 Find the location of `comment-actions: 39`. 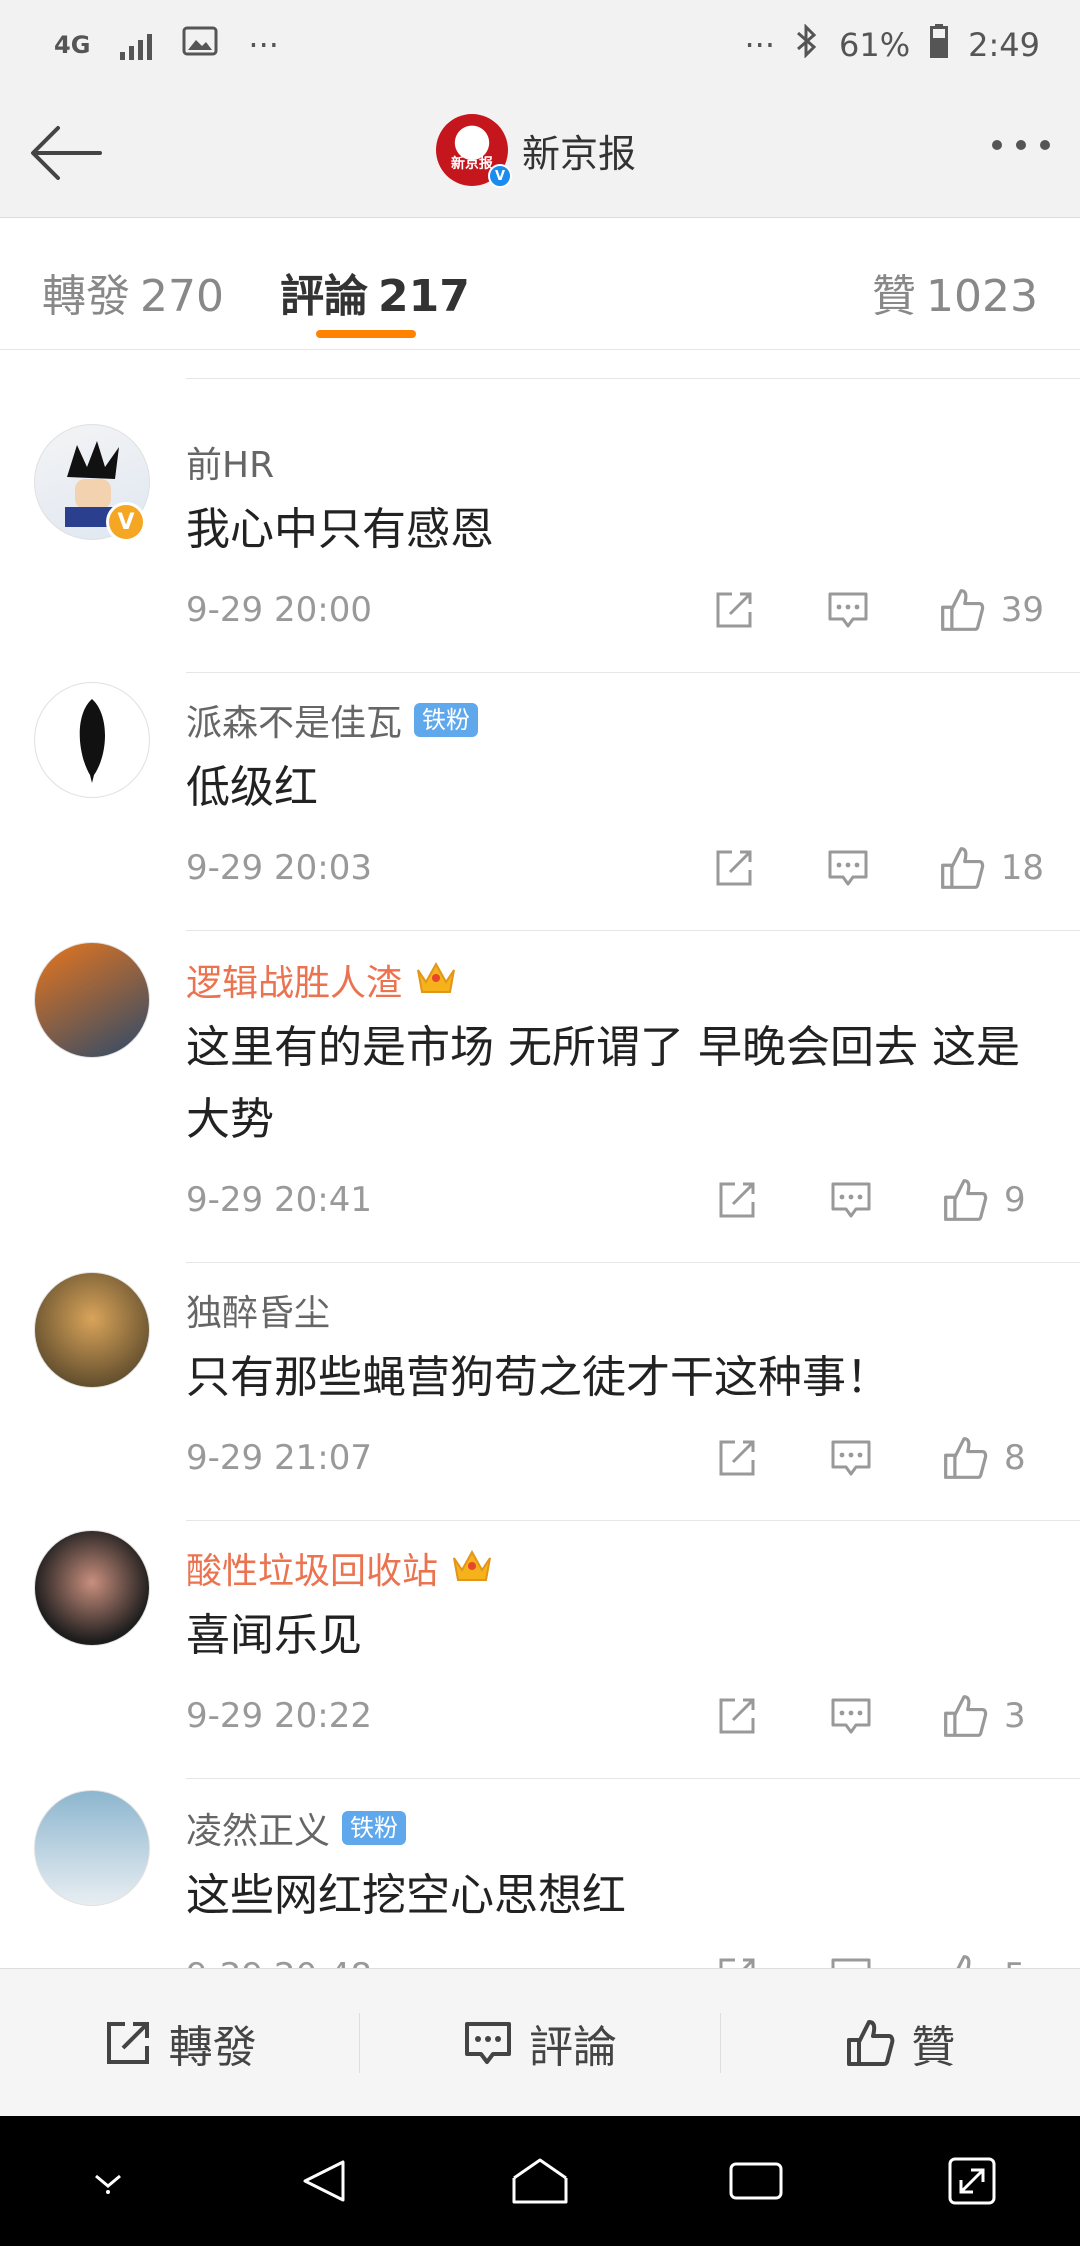

comment-actions: 39 is located at coordinates (877, 610).